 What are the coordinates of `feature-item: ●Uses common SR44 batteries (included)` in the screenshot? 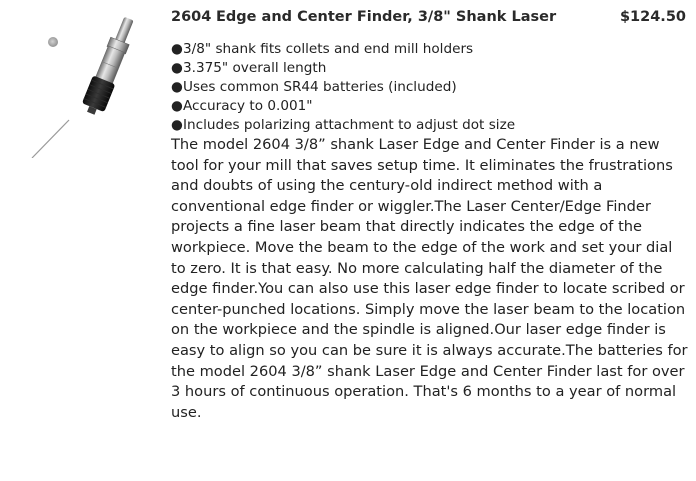 It's located at (431, 87).